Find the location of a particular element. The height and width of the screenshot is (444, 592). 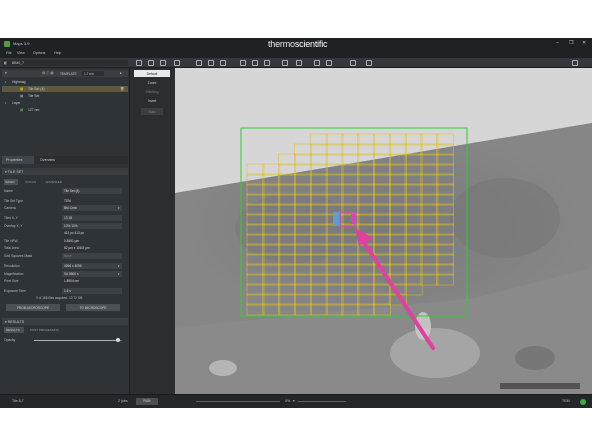

tileset-section-header: ▾ TILE SET is located at coordinates (65, 171).